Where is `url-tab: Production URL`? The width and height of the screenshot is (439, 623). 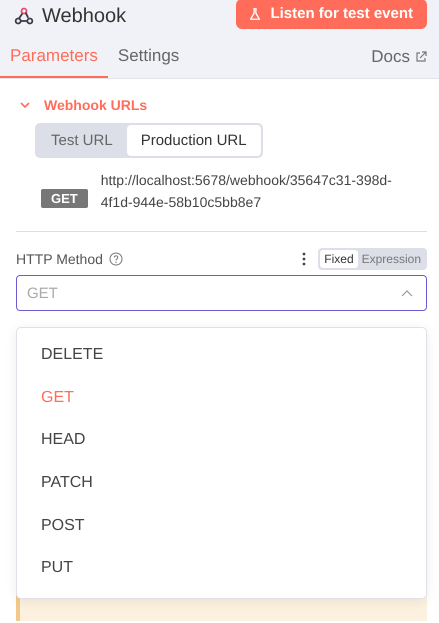
url-tab: Production URL is located at coordinates (193, 140).